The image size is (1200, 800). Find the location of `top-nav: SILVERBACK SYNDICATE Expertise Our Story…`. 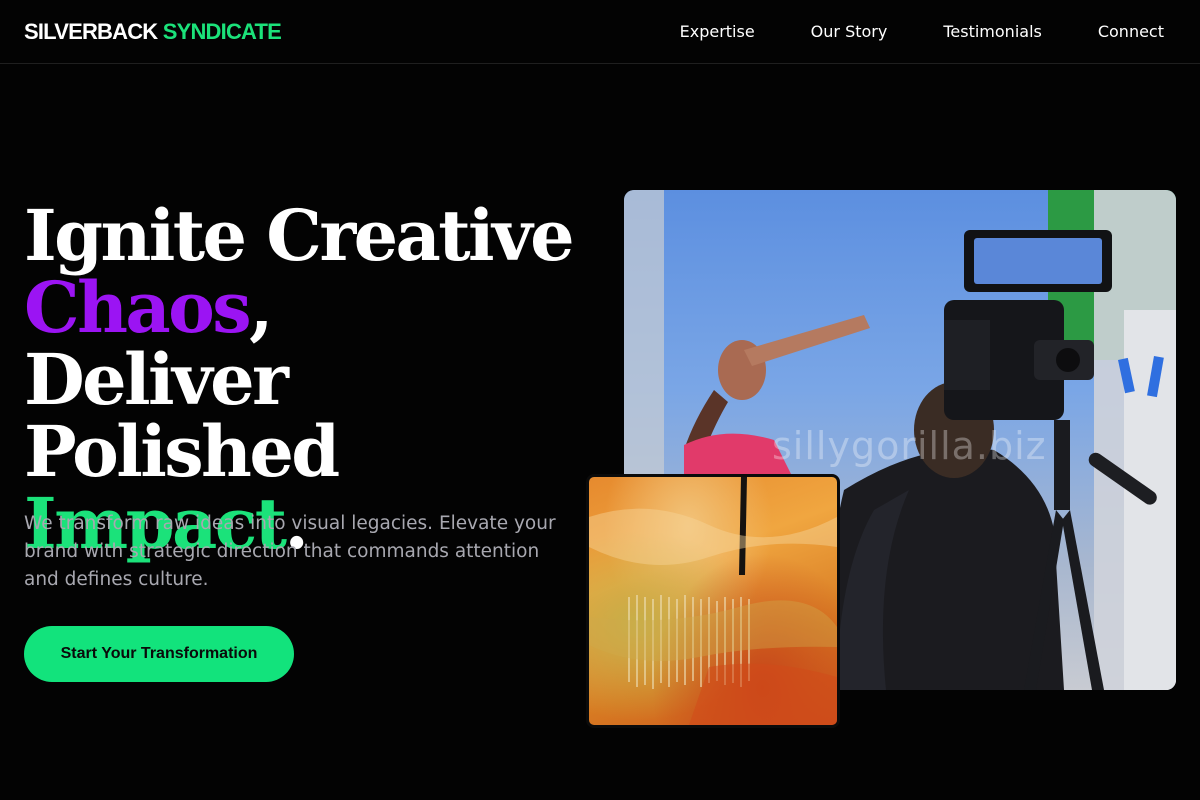

top-nav: SILVERBACK SYNDICATE Expertise Our Story… is located at coordinates (600, 32).